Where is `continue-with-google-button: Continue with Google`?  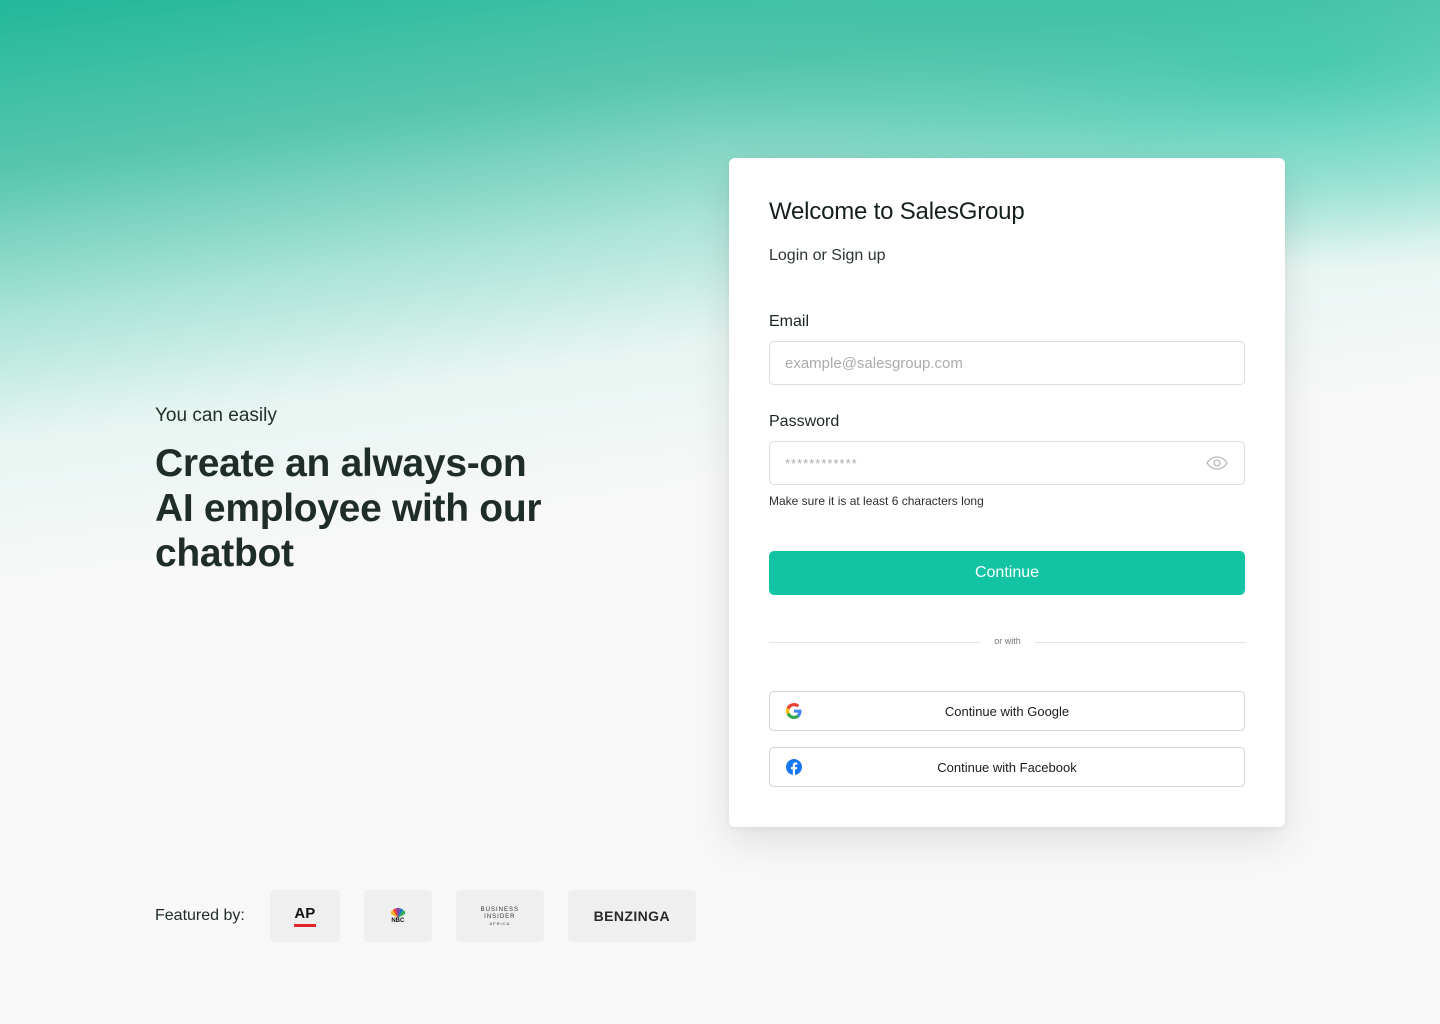 continue-with-google-button: Continue with Google is located at coordinates (1007, 711).